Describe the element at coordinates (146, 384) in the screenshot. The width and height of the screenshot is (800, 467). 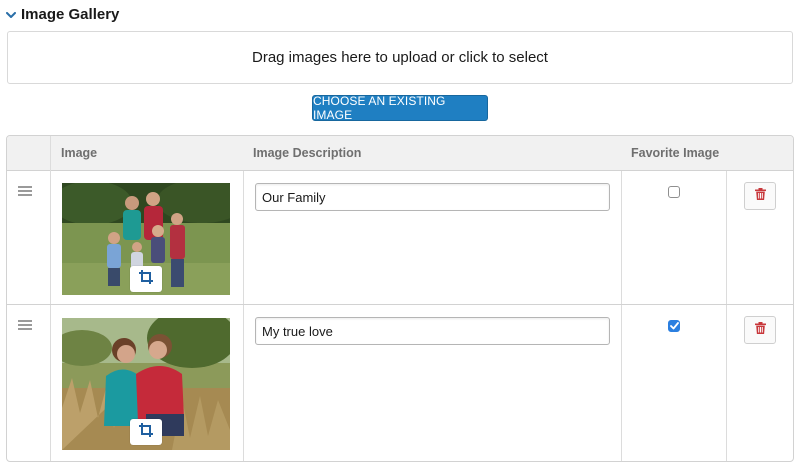
I see `couple-photo` at that location.